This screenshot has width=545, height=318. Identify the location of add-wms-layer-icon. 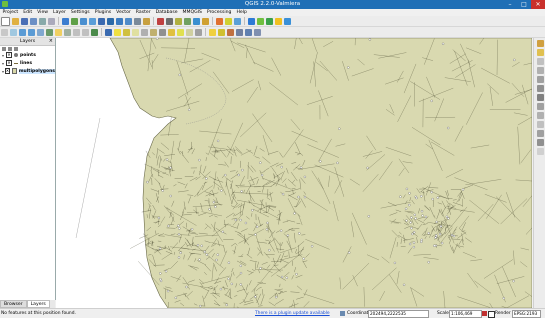
(110, 21).